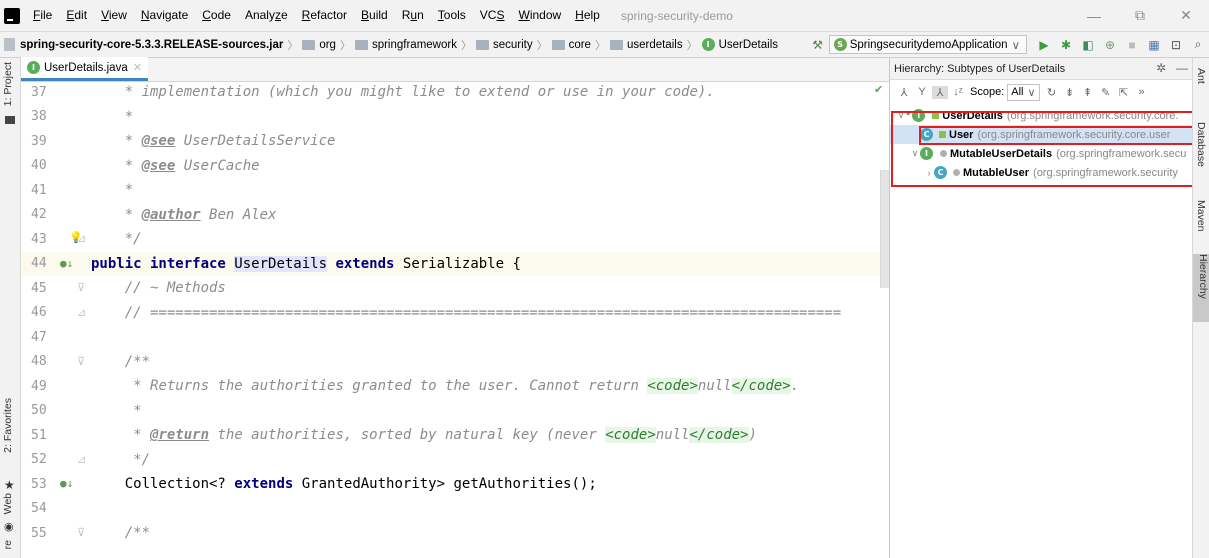 The image size is (1209, 558). I want to click on close-button: ✕, so click(1186, 15).